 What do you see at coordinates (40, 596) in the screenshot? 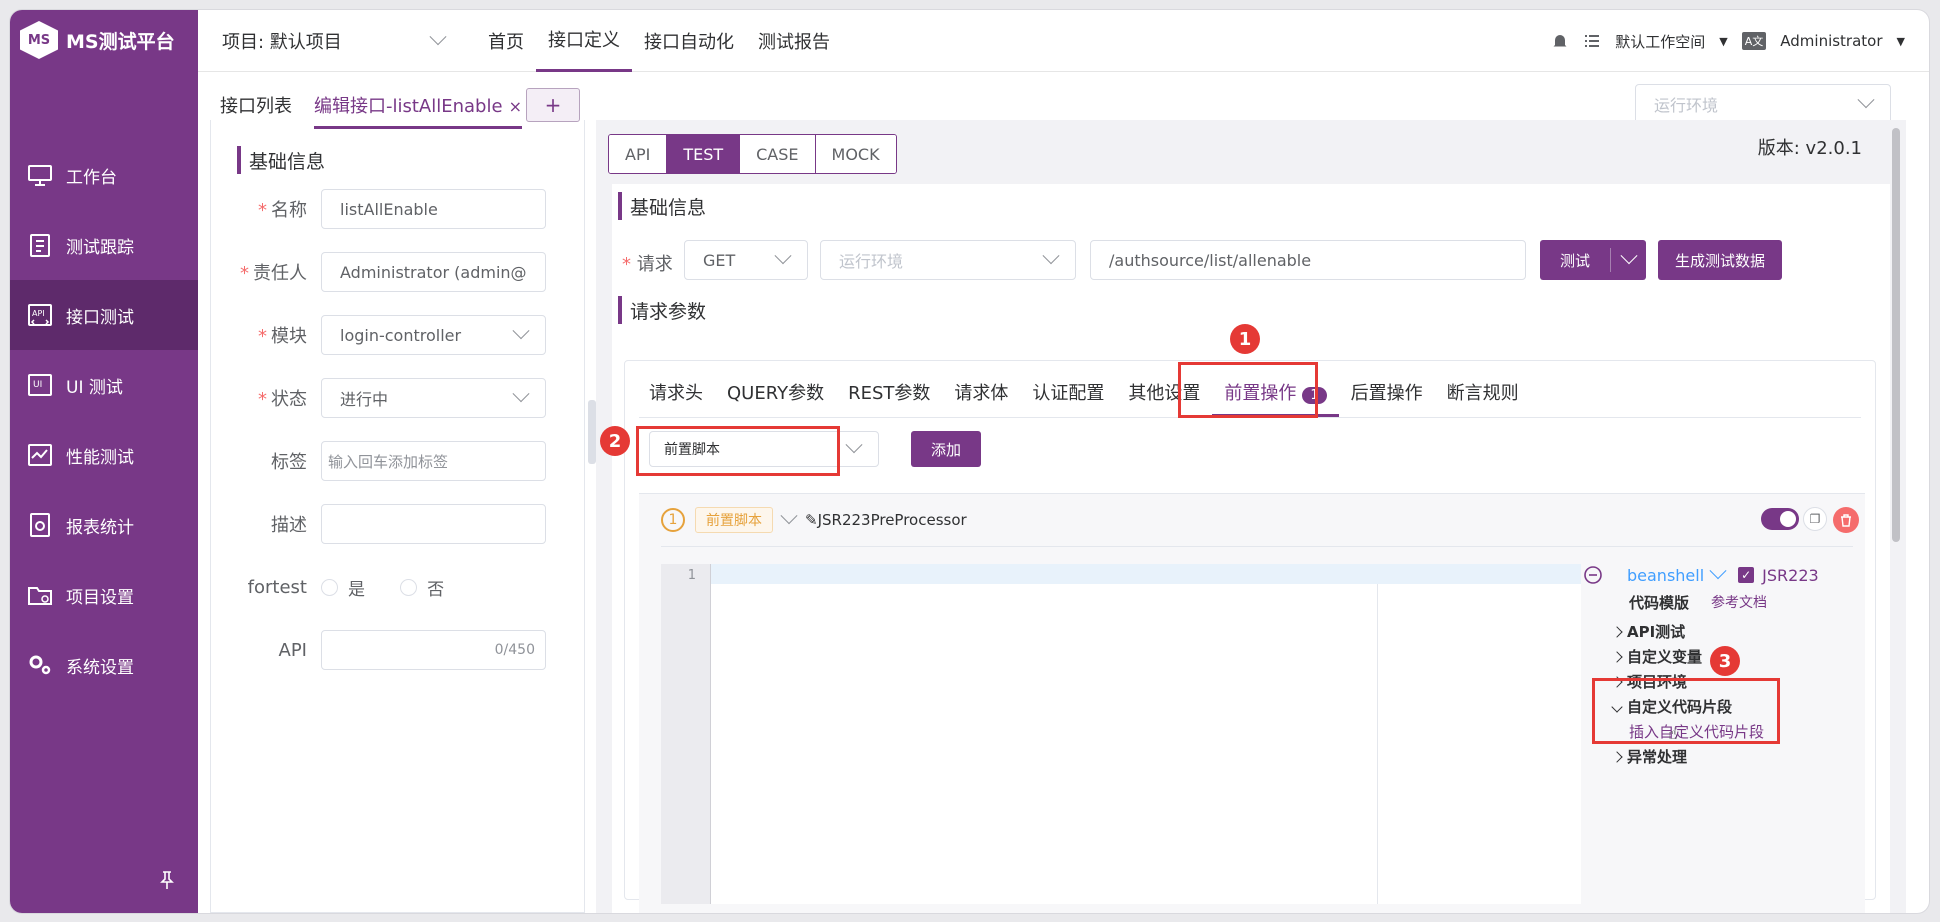
I see `folder-settings-icon` at bounding box center [40, 596].